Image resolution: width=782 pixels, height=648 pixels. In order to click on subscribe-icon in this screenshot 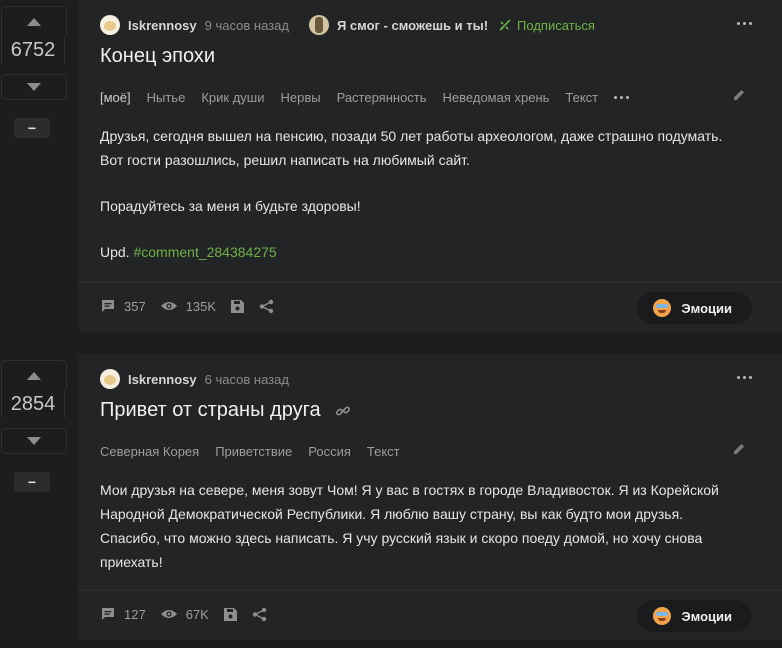, I will do `click(505, 25)`.